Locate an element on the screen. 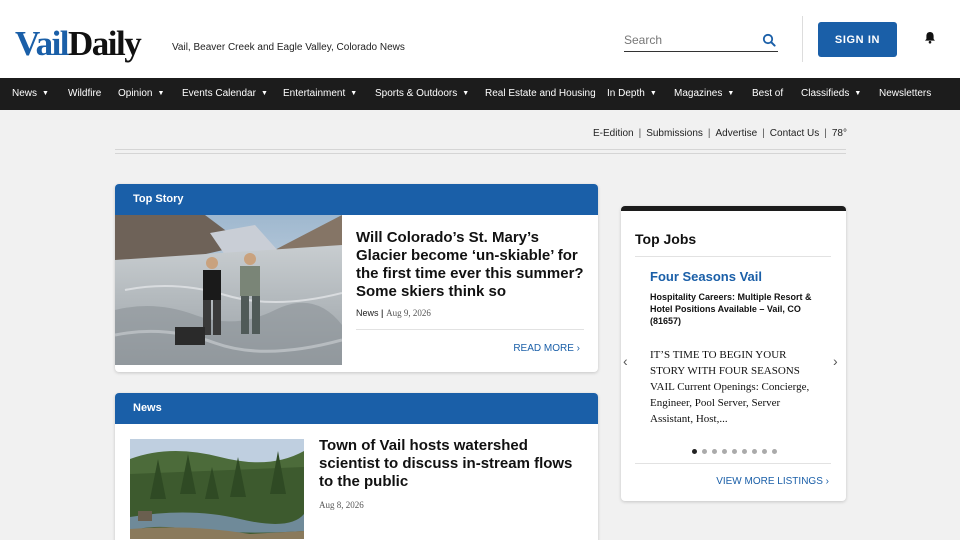 The width and height of the screenshot is (960, 540). nav-item-magazines: Magazines ▼ is located at coordinates (704, 94).